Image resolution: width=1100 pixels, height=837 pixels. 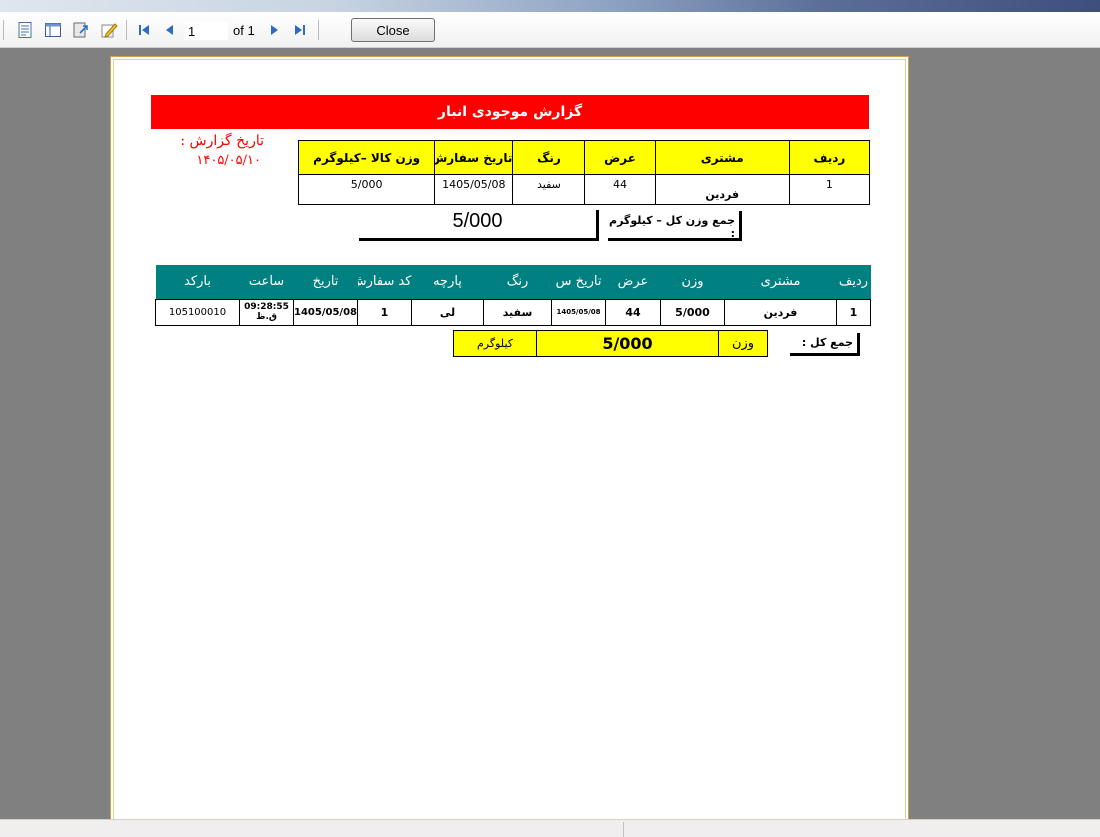 I want to click on previous-page-button, so click(x=170, y=30).